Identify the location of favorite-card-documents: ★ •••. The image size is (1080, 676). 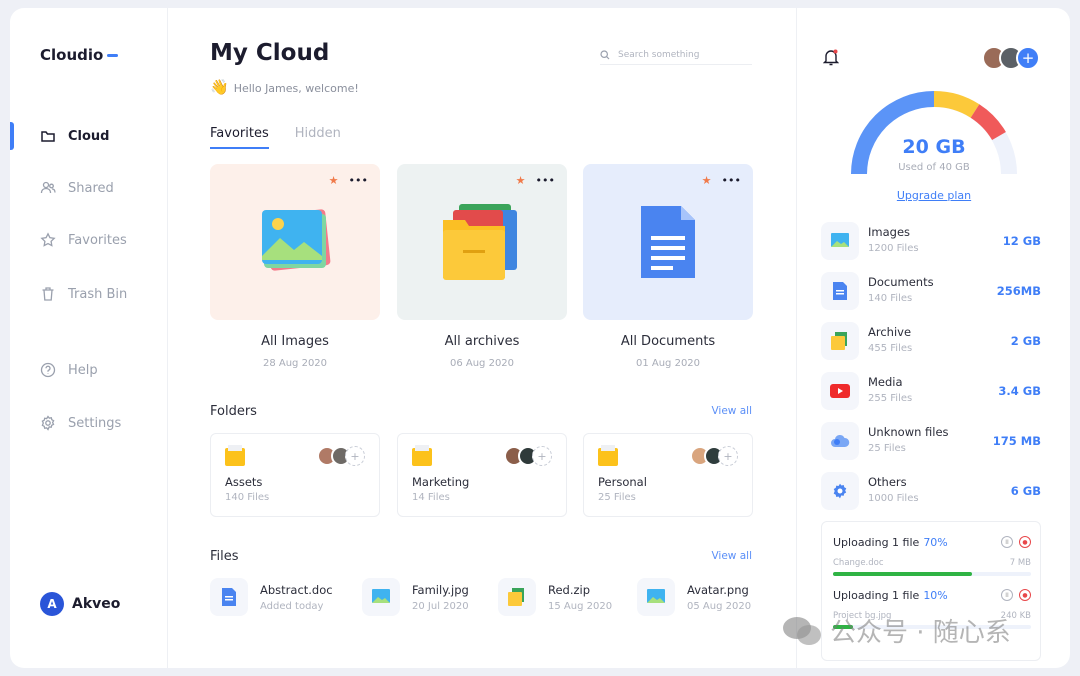
(668, 242).